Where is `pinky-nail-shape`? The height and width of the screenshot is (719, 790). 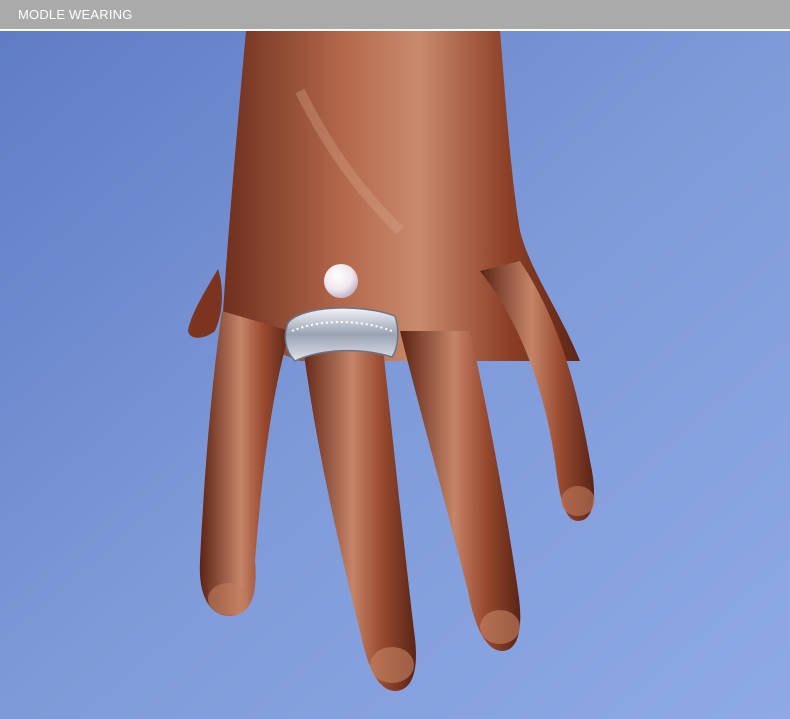 pinky-nail-shape is located at coordinates (578, 501).